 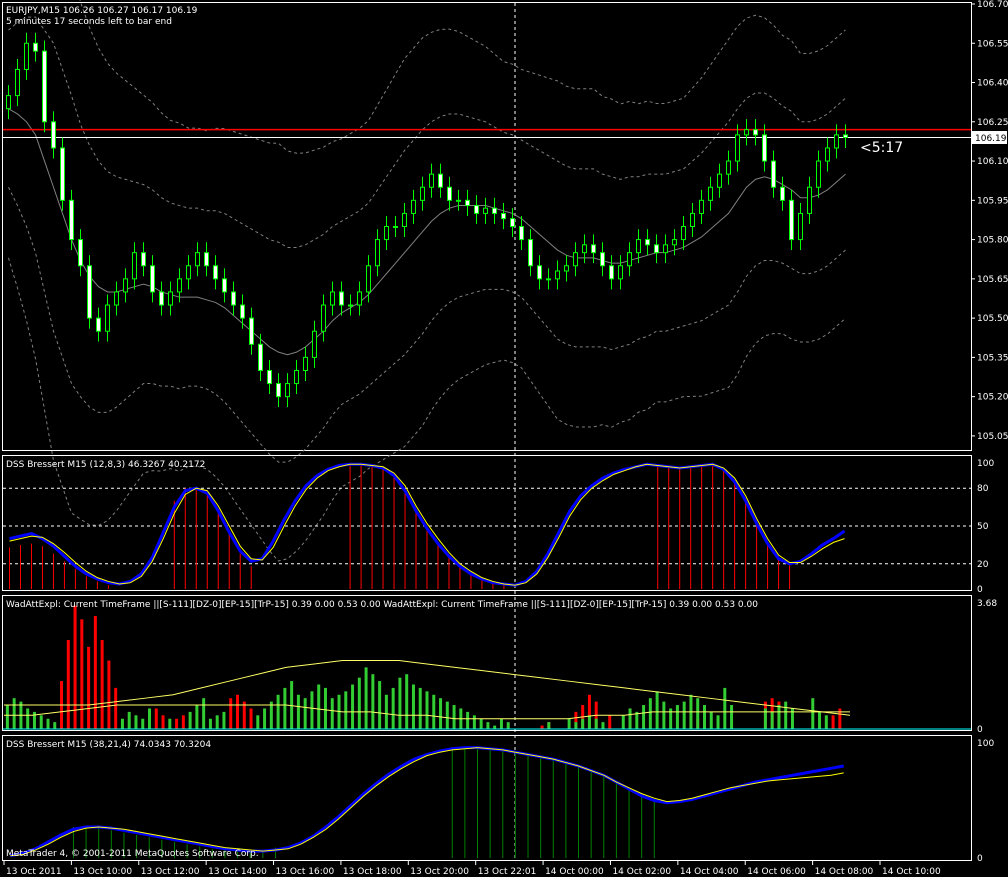 What do you see at coordinates (992, 241) in the screenshot?
I see `price-tick-label: 105.80` at bounding box center [992, 241].